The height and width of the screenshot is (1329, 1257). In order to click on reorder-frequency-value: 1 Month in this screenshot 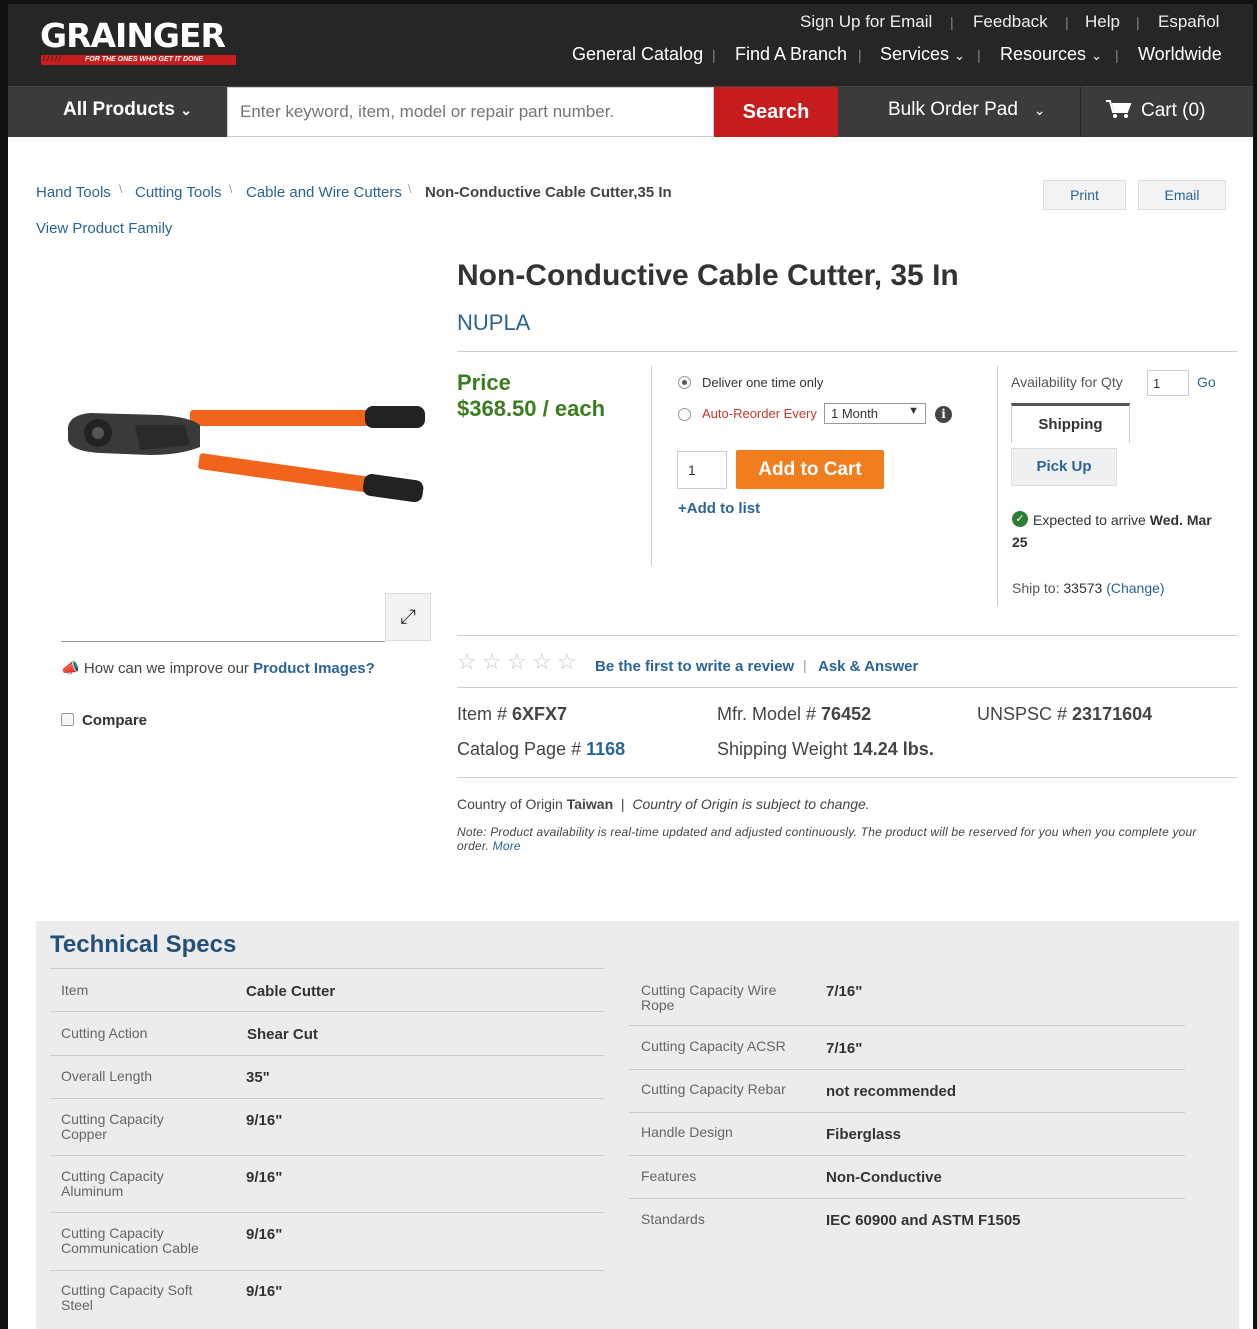, I will do `click(854, 413)`.